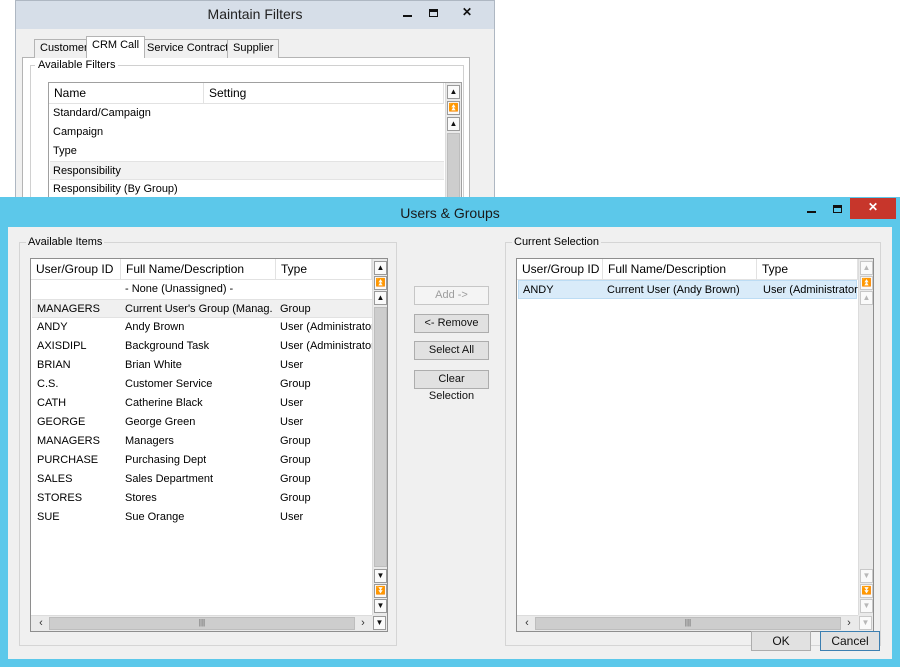 The height and width of the screenshot is (667, 900). I want to click on ok-button: OK, so click(781, 641).